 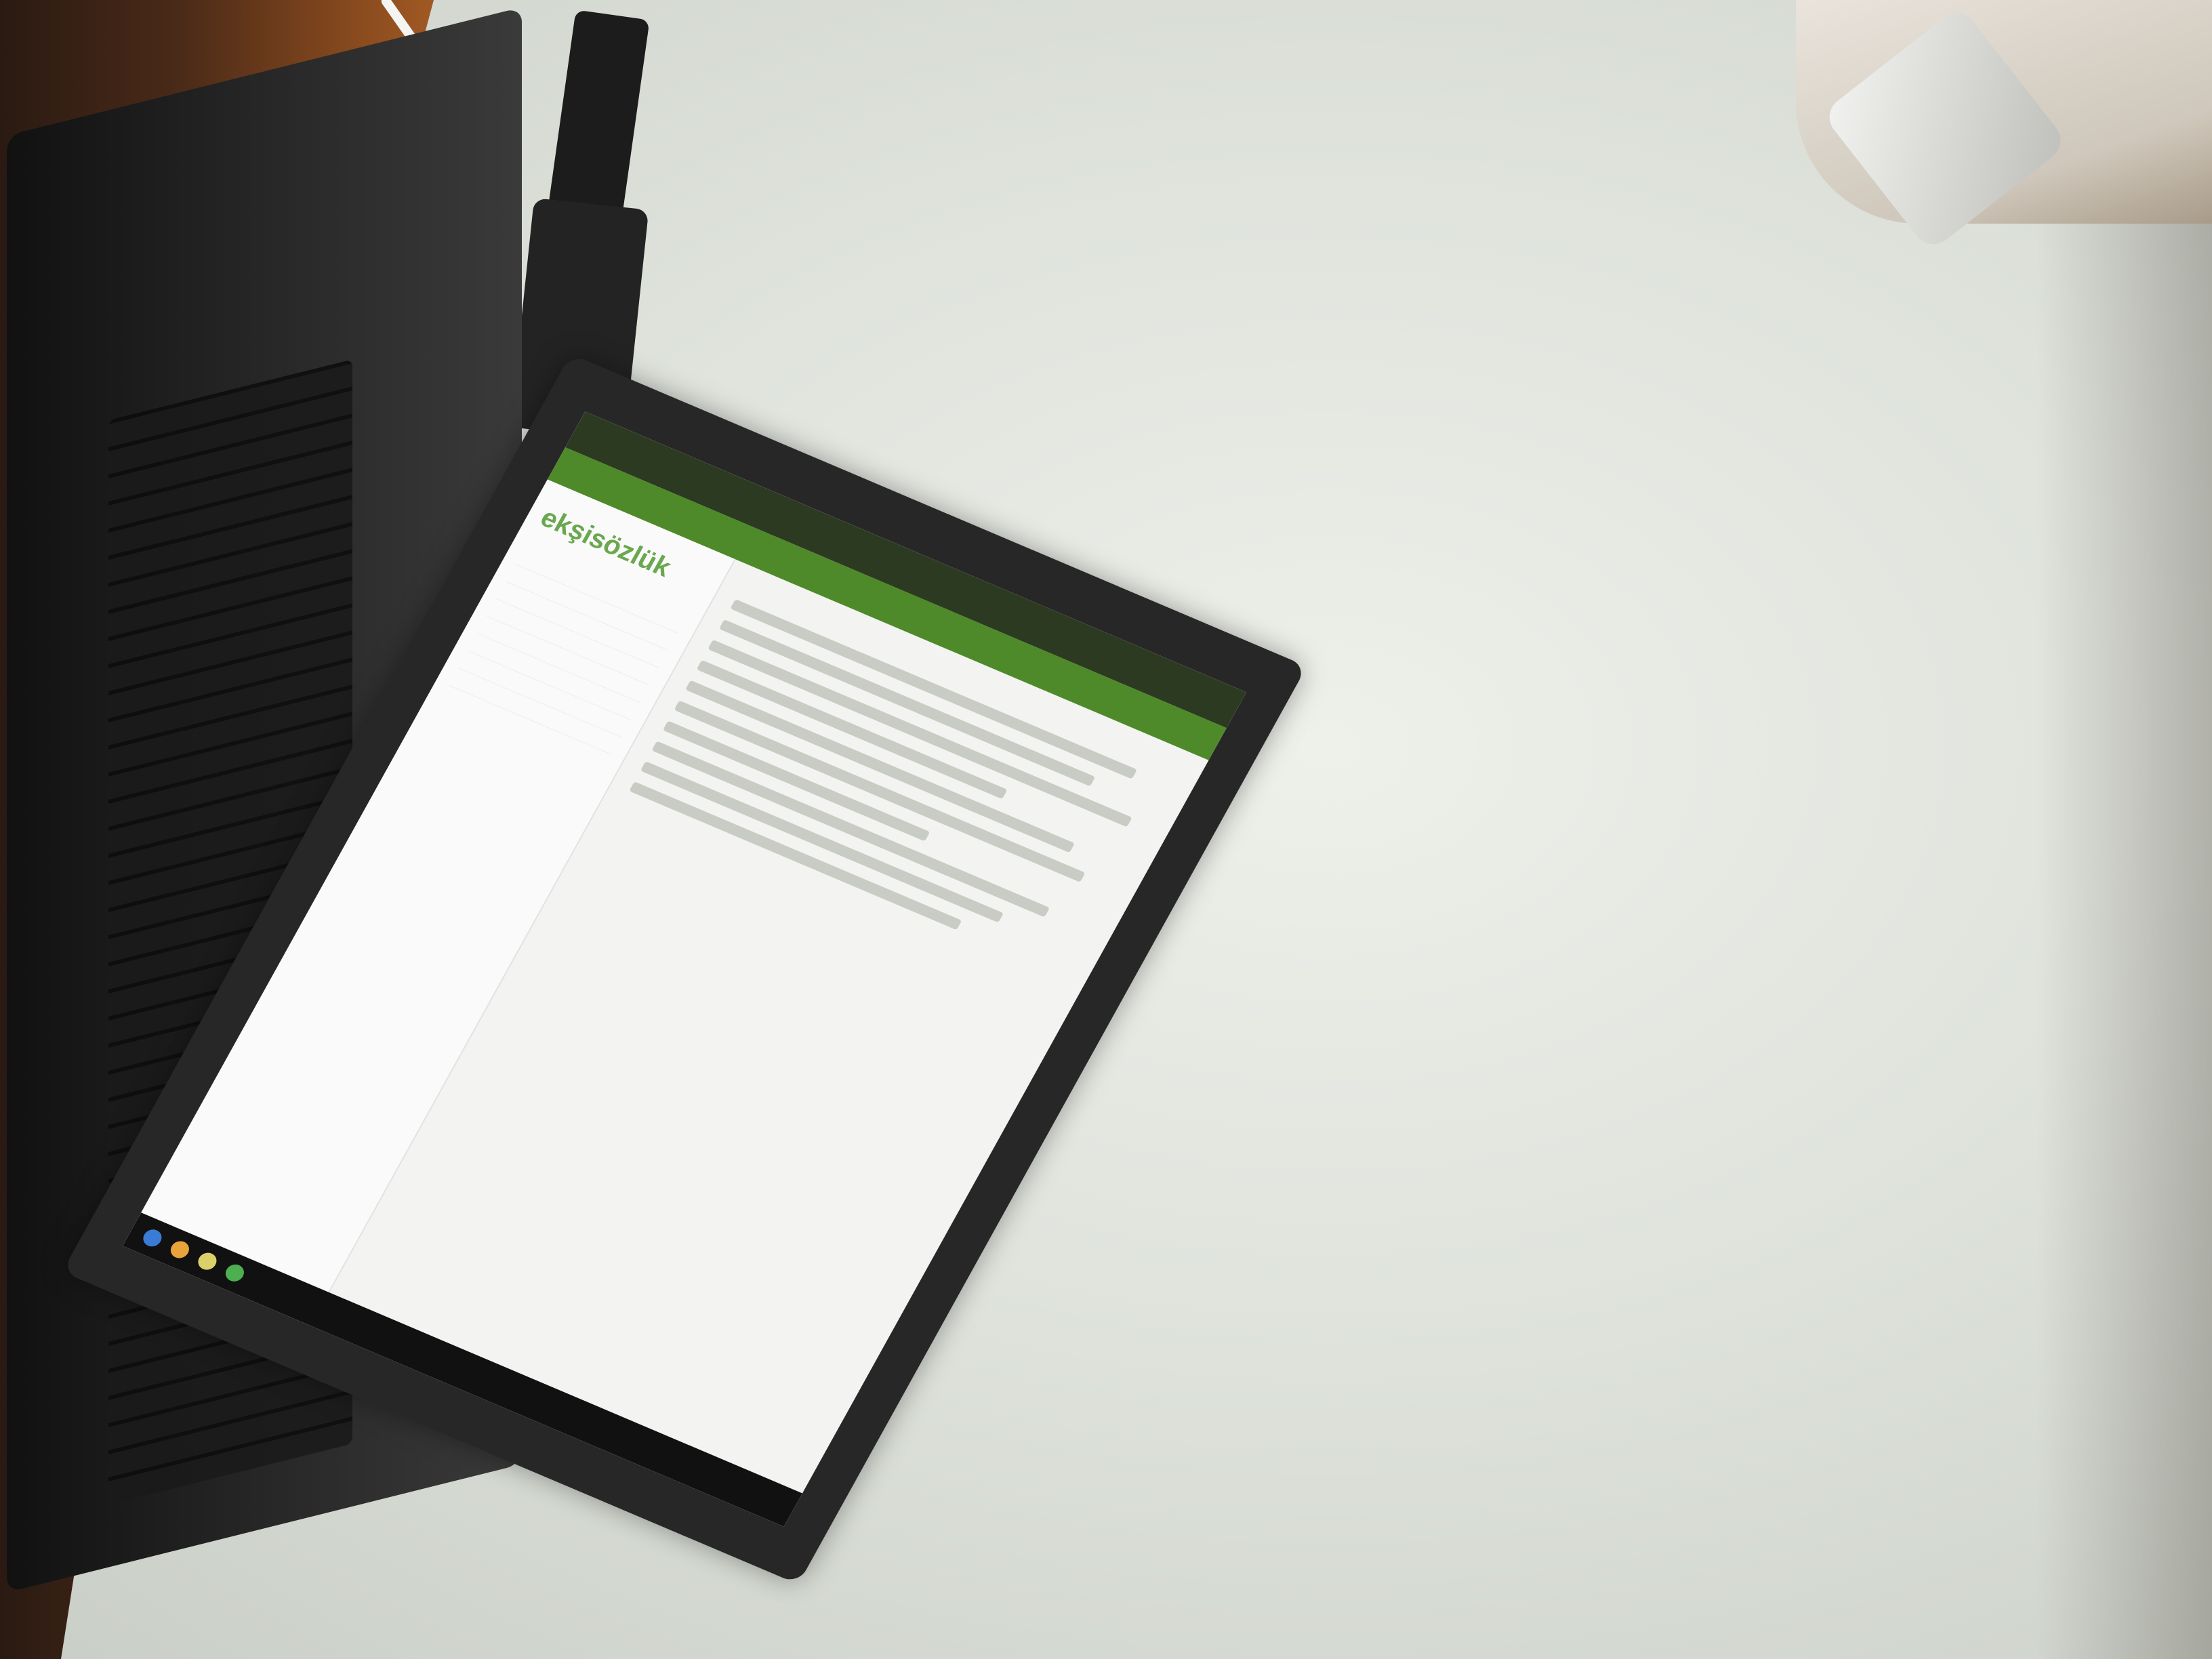 I want to click on browser-icon, so click(x=180, y=1249).